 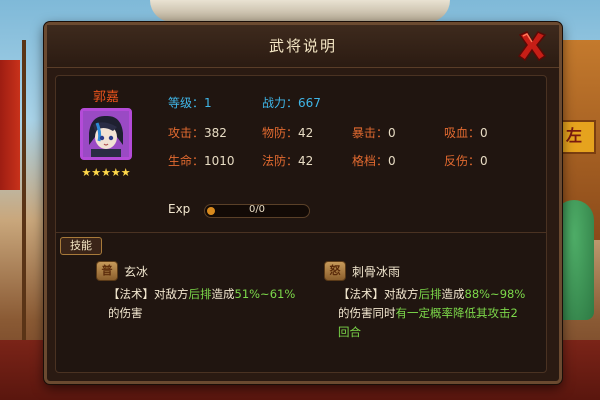 I want to click on tab-skills: 技能, so click(x=81, y=246).